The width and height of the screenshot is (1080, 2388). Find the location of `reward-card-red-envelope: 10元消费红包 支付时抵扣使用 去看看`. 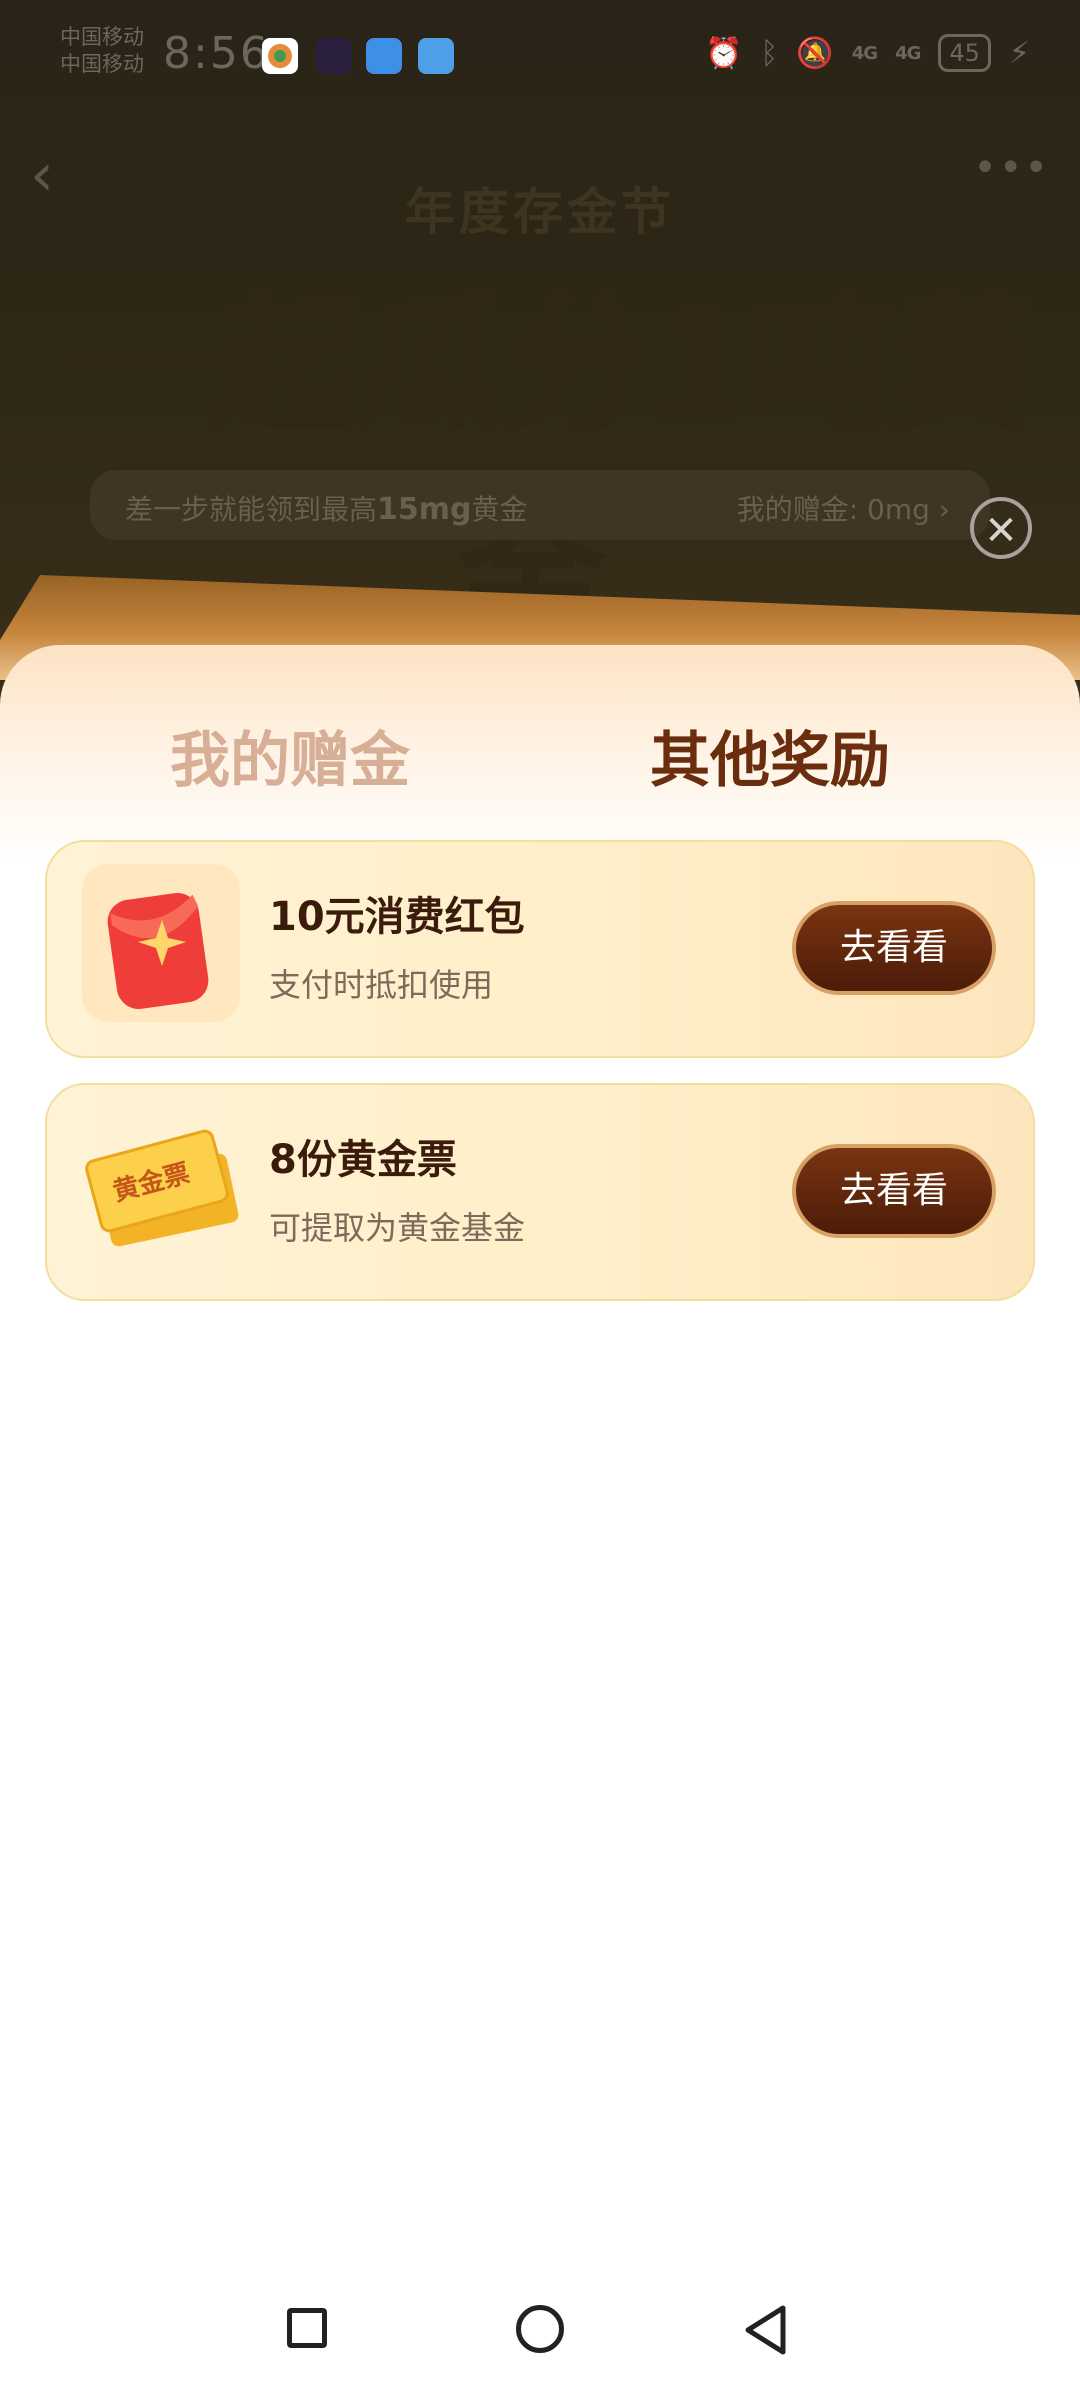

reward-card-red-envelope: 10元消费红包 支付时抵扣使用 去看看 is located at coordinates (540, 949).